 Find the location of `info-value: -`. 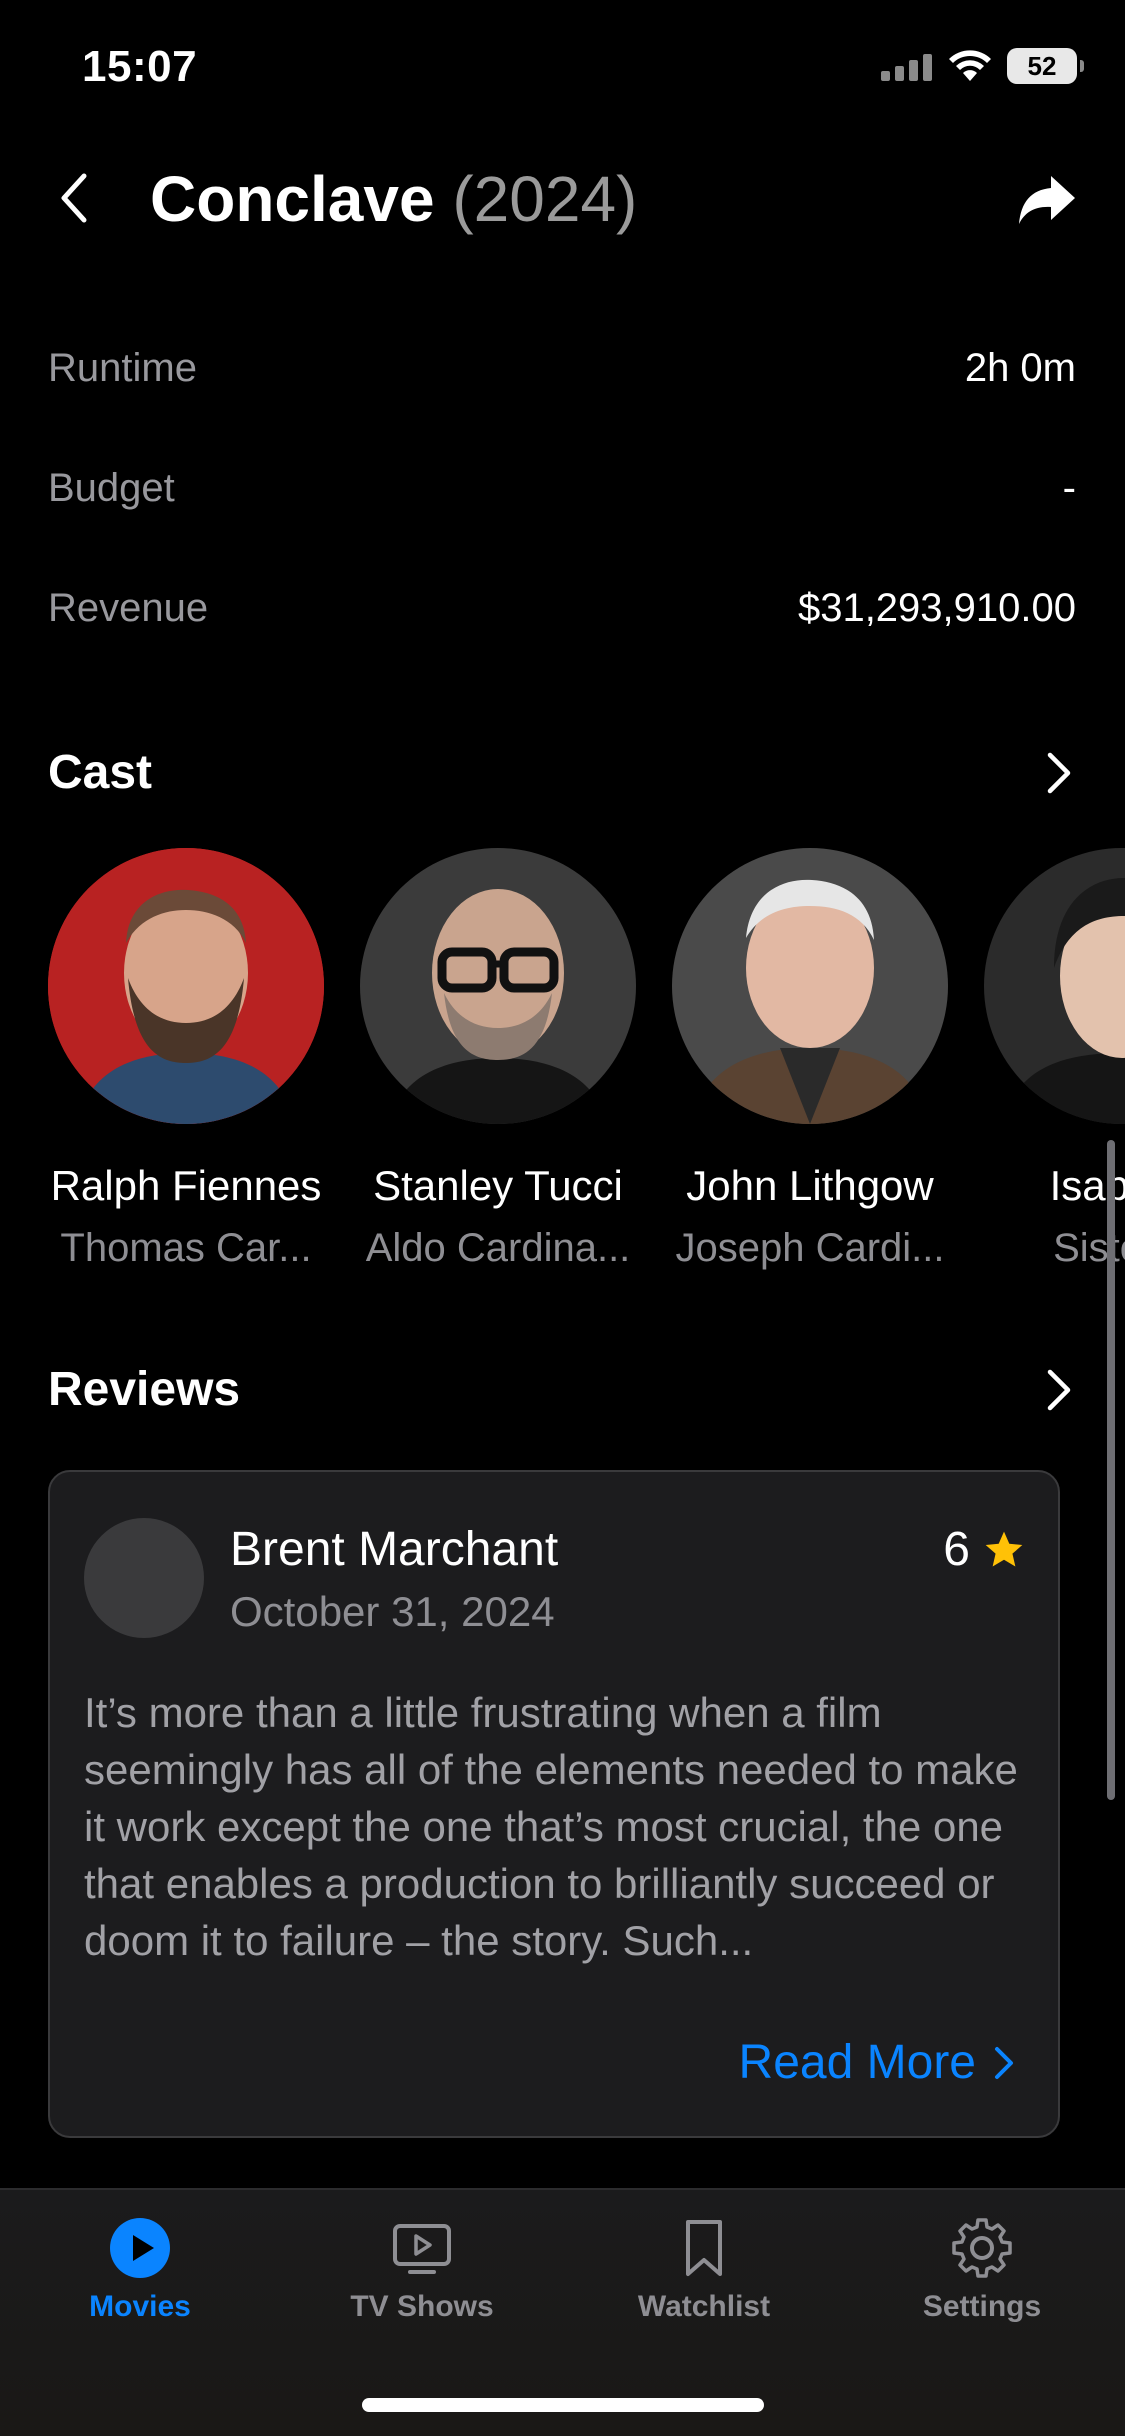

info-value: - is located at coordinates (1069, 488).